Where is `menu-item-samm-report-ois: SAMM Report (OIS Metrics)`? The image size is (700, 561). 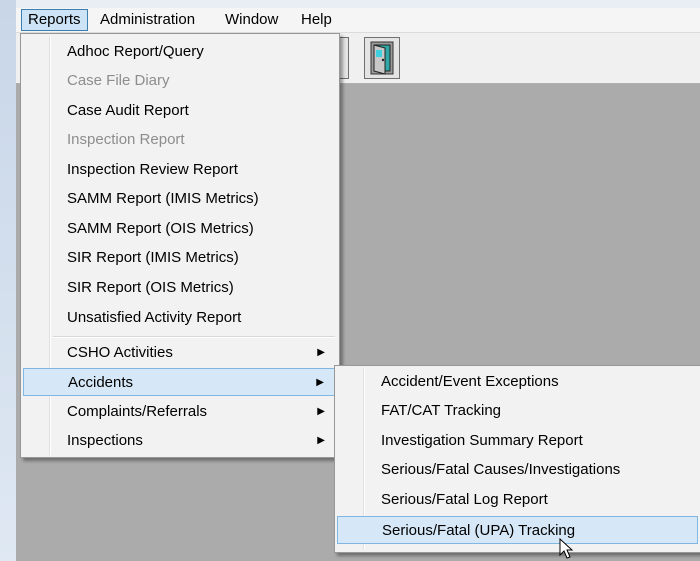
menu-item-samm-report-ois: SAMM Report (OIS Metrics) is located at coordinates (180, 229).